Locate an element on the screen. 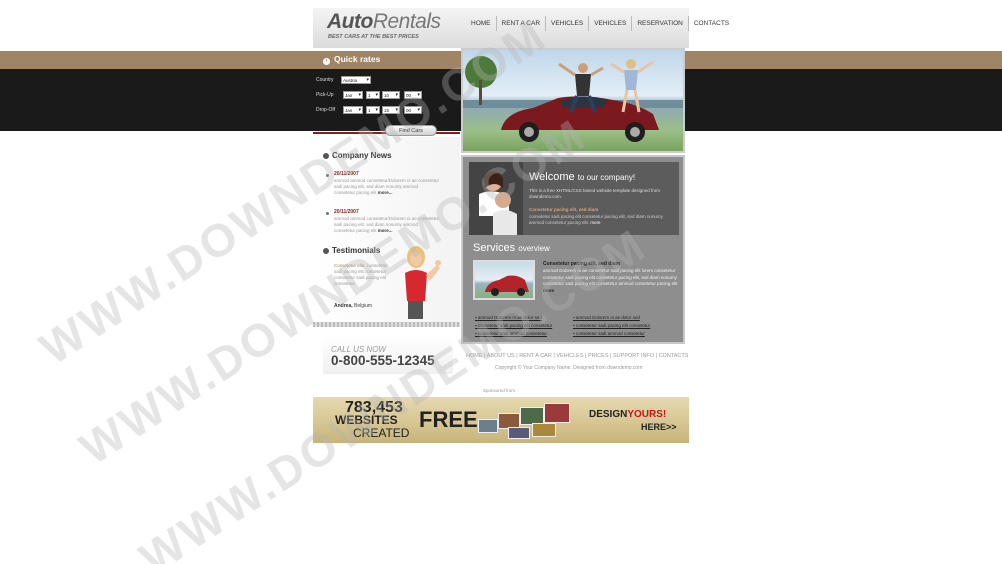 This screenshot has height=564, width=1002. pickup-day-select: 1 is located at coordinates (373, 95).